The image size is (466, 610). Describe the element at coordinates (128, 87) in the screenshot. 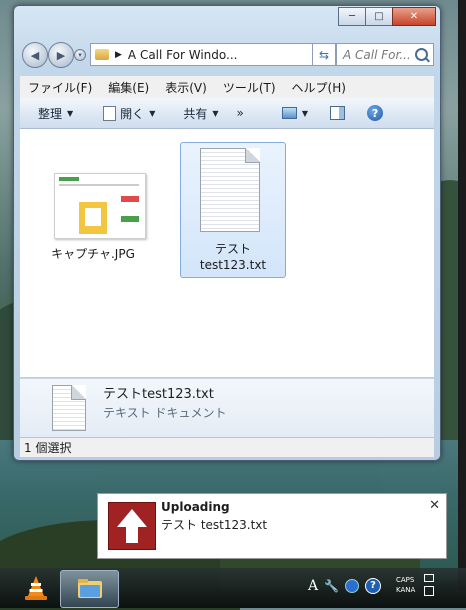

I see `menu-edit: 編集(E)` at that location.